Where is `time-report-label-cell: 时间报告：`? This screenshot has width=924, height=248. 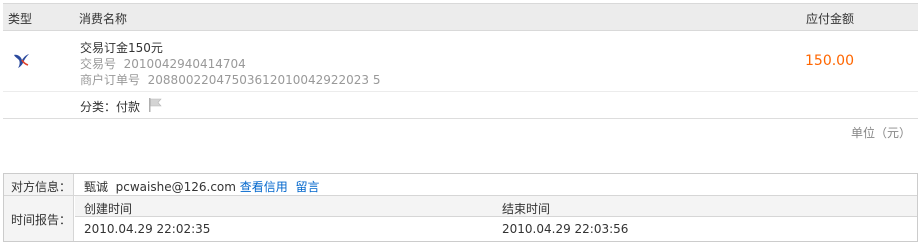 time-report-label-cell: 时间报告： is located at coordinates (39, 218).